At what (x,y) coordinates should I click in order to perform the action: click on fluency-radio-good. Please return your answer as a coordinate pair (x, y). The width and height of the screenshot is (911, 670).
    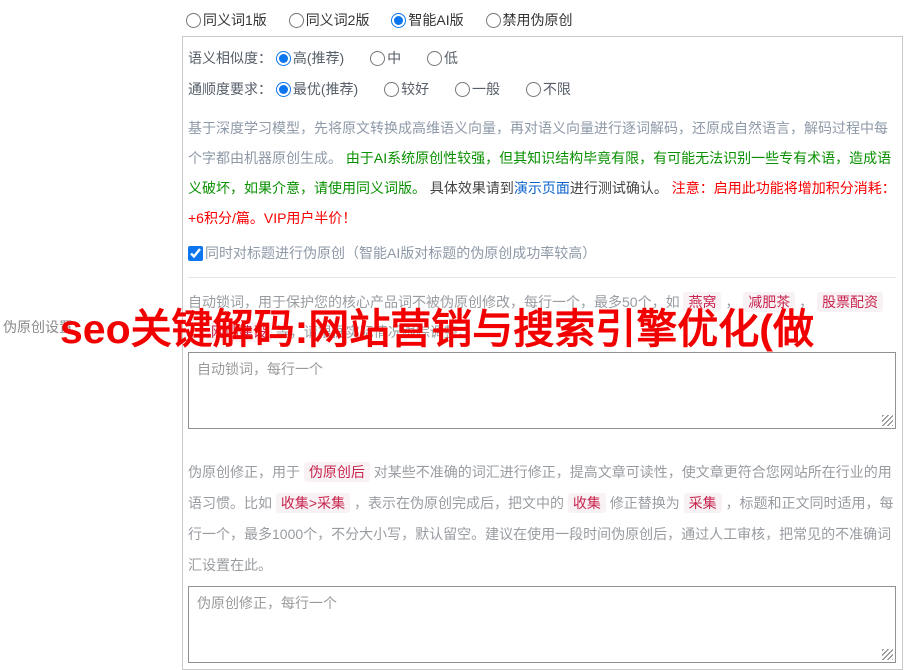
    Looking at the image, I should click on (392, 89).